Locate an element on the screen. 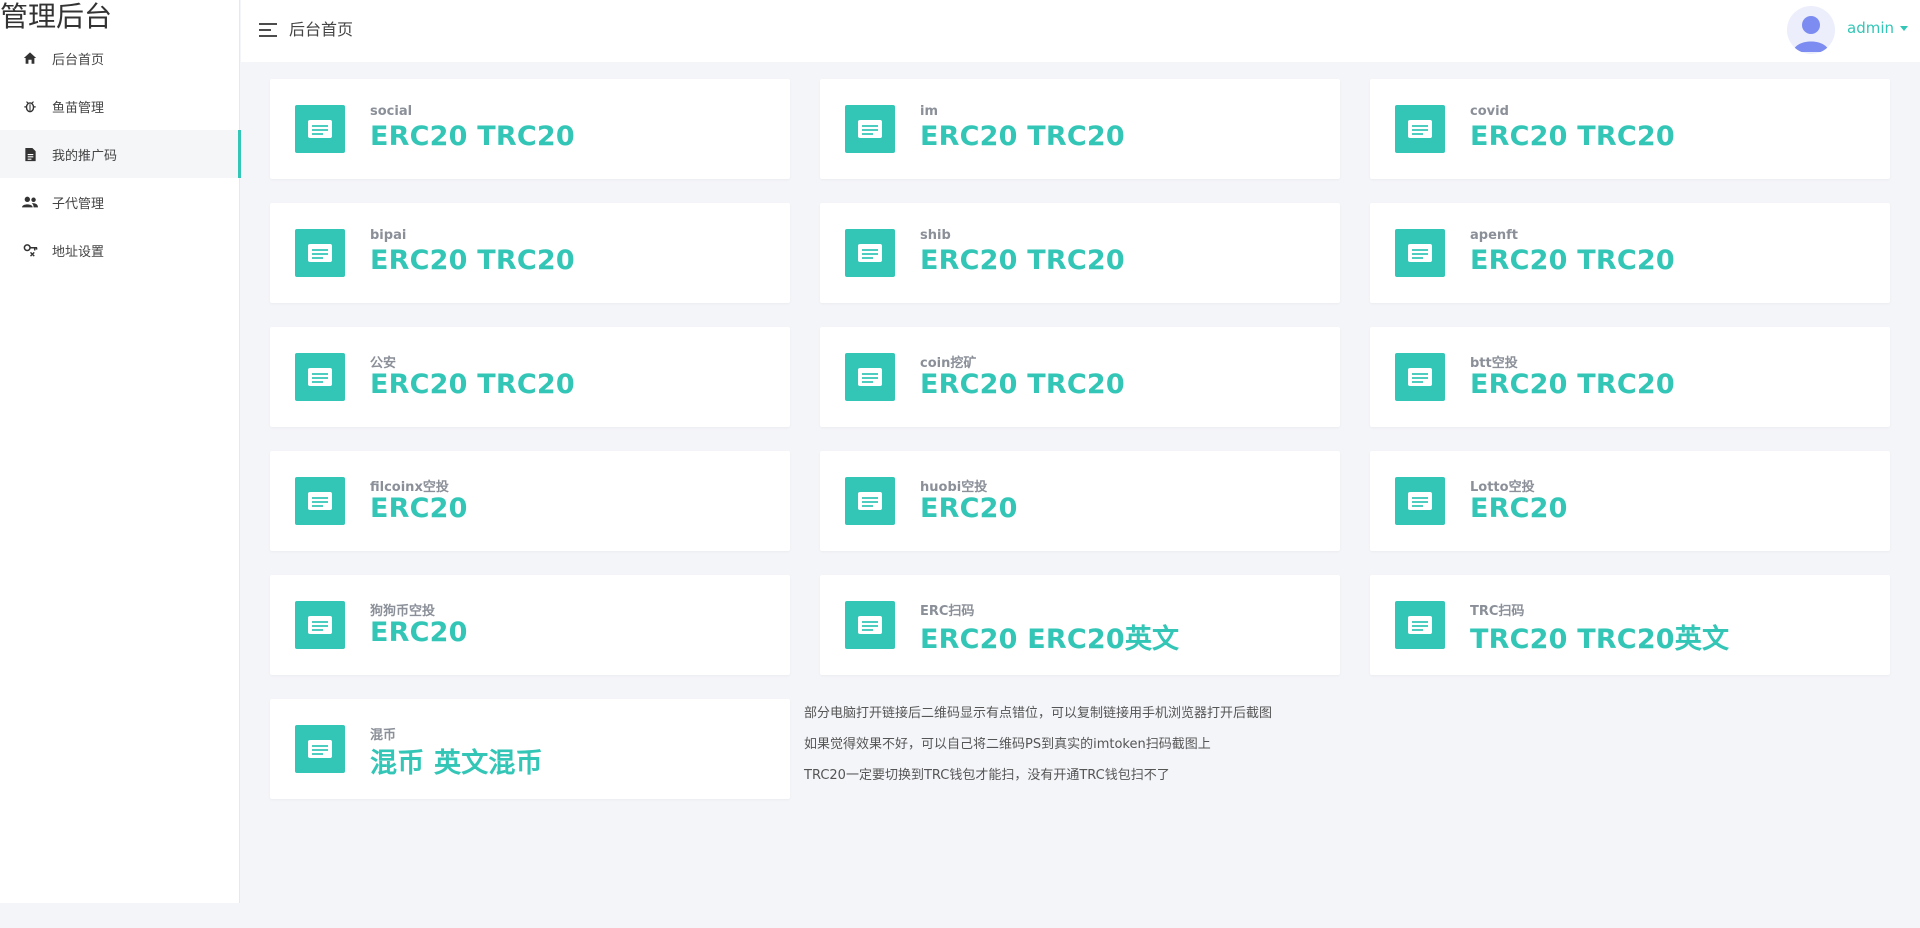 This screenshot has height=928, width=1920. user-menu: admin is located at coordinates (1877, 28).